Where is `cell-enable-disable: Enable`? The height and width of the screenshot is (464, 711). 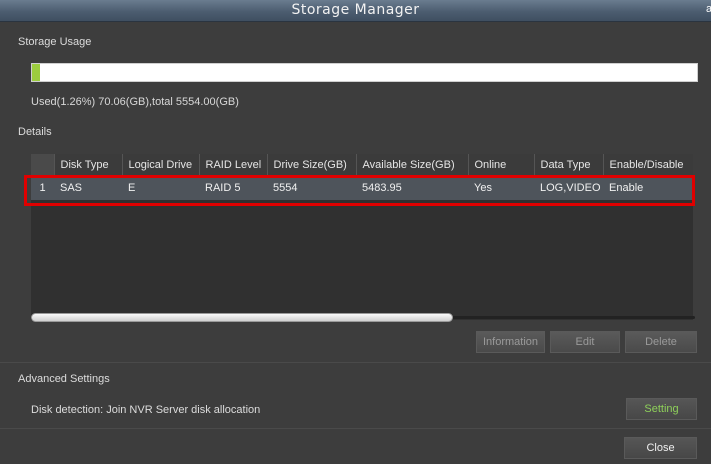 cell-enable-disable: Enable is located at coordinates (648, 188).